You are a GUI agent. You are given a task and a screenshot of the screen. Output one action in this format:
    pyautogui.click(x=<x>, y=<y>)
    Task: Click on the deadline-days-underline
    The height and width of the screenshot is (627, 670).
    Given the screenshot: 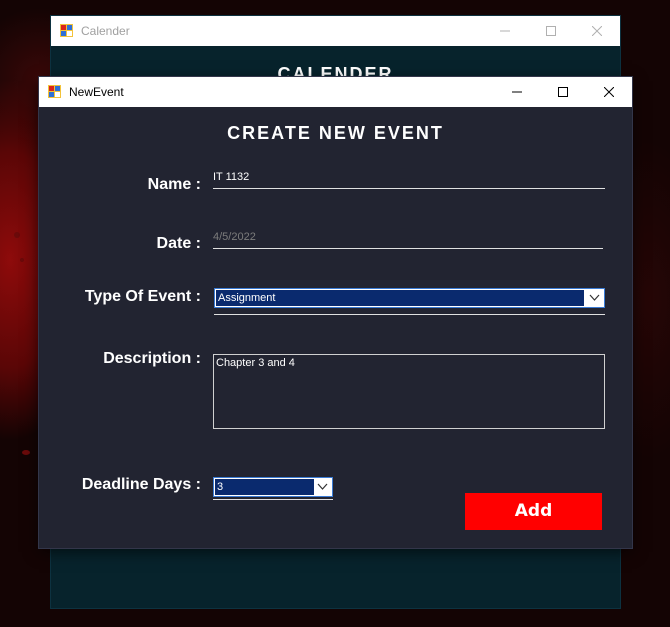 What is the action you would take?
    pyautogui.click(x=273, y=499)
    